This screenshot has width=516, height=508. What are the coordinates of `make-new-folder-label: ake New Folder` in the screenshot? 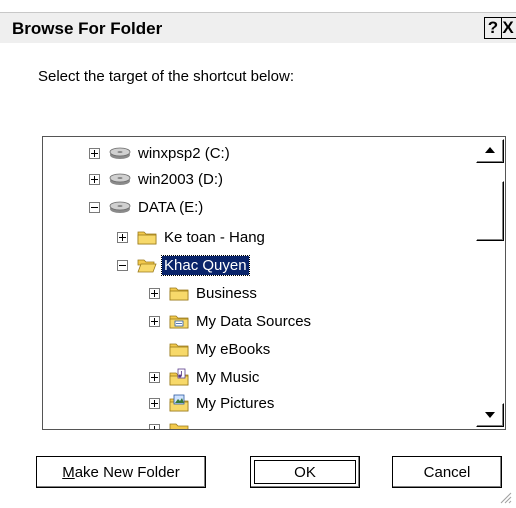 It's located at (127, 472).